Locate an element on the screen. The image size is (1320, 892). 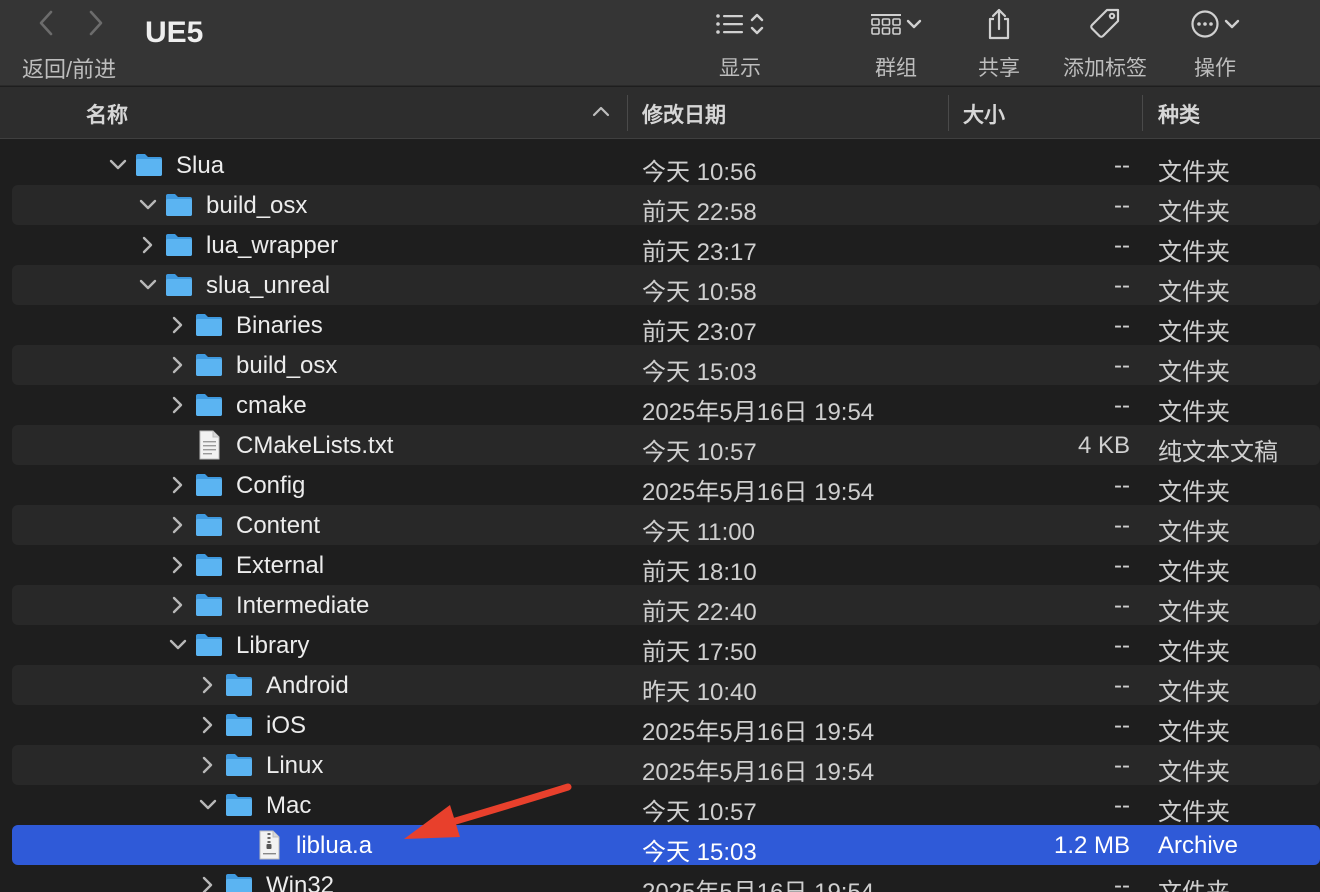
modified-date: 今天 10:56 is located at coordinates (699, 172).